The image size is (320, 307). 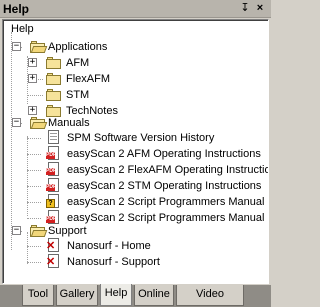 I want to click on tree-item-label: easyScan 2 AFM Operating Instructions, so click(x=164, y=154).